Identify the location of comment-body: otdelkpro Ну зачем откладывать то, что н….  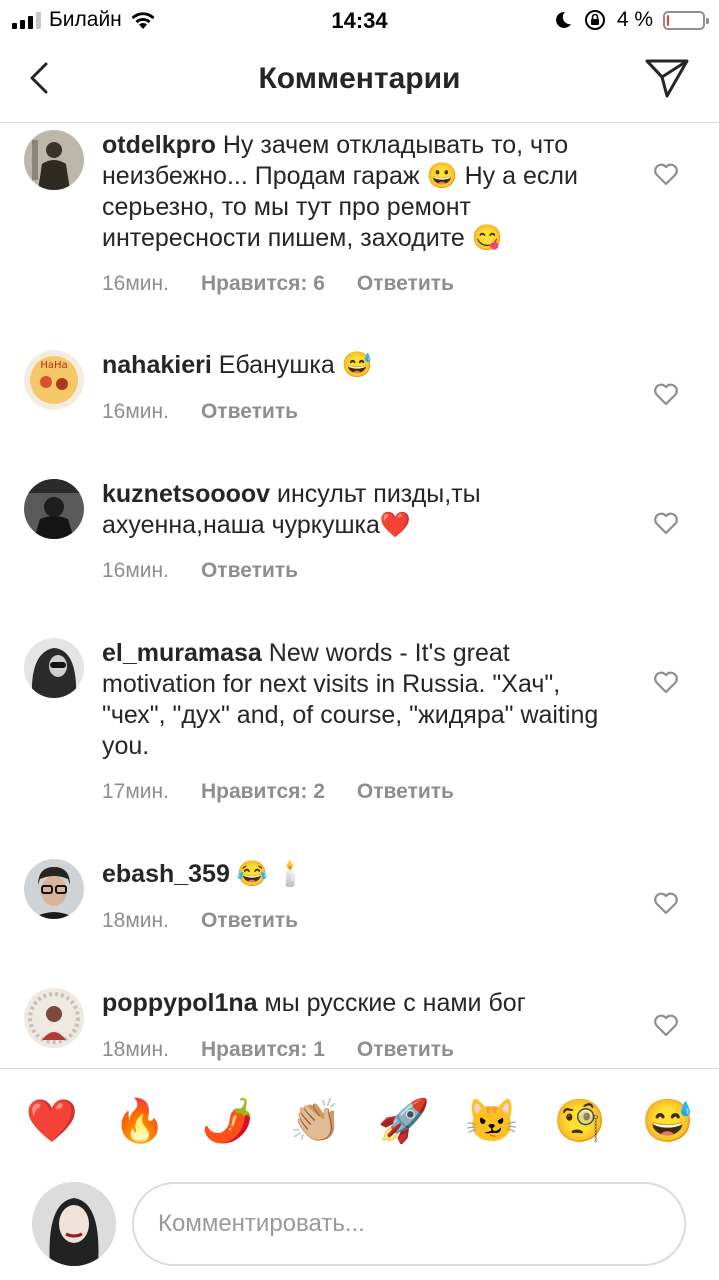
(362, 192).